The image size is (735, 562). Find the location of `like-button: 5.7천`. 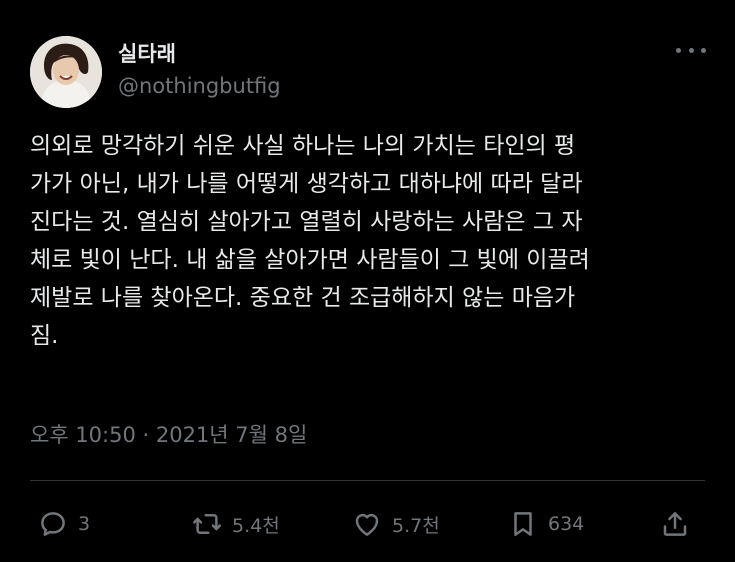

like-button: 5.7천 is located at coordinates (396, 524).